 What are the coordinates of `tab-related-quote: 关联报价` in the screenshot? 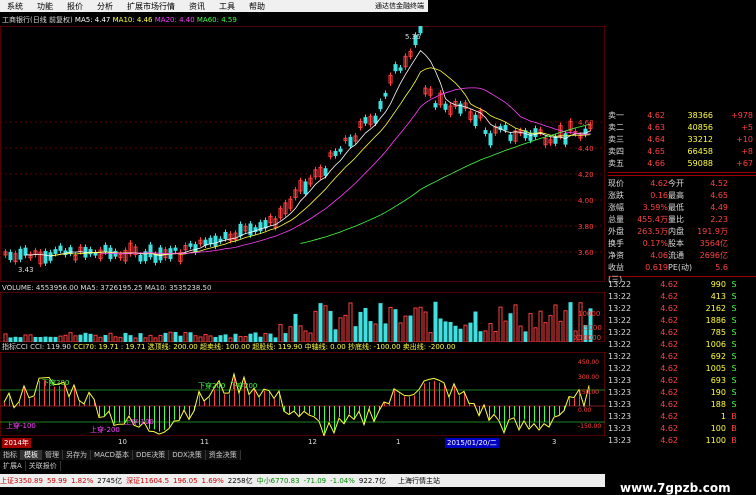 It's located at (43, 466).